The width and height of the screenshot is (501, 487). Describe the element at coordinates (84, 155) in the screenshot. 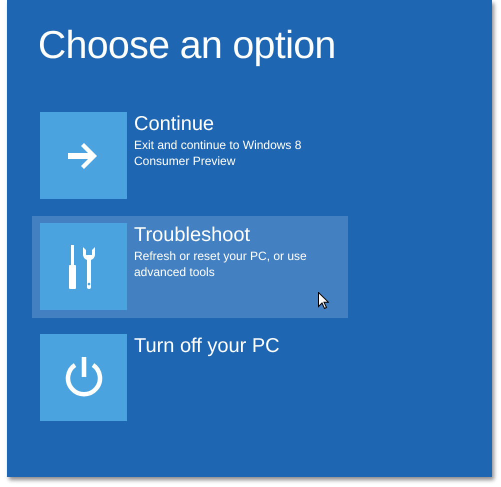

I see `arrow-icon` at that location.